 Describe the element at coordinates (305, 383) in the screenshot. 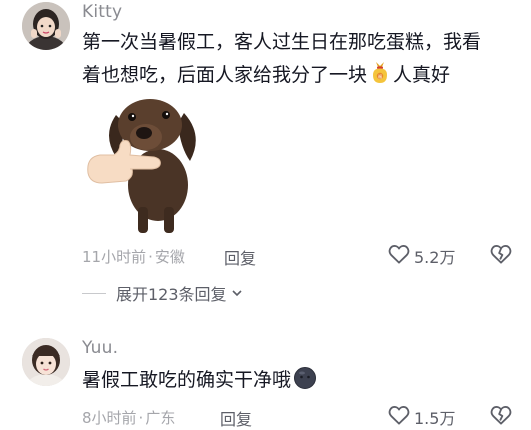

I see `dark-face-emoji-icon` at that location.